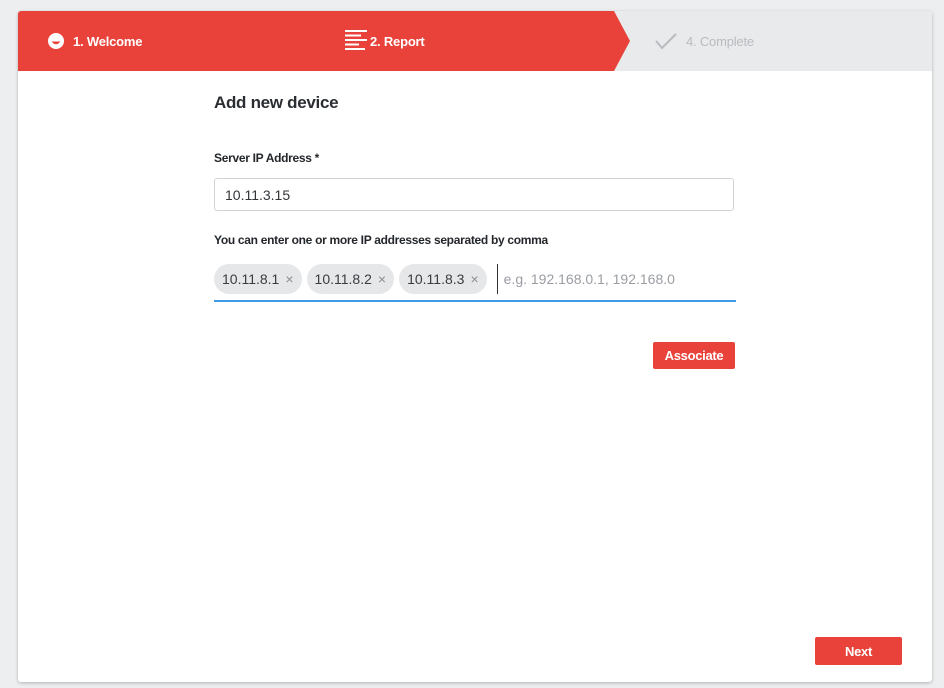 The width and height of the screenshot is (944, 688). Describe the element at coordinates (108, 41) in the screenshot. I see `wizard-step-label: 1. Welcome` at that location.